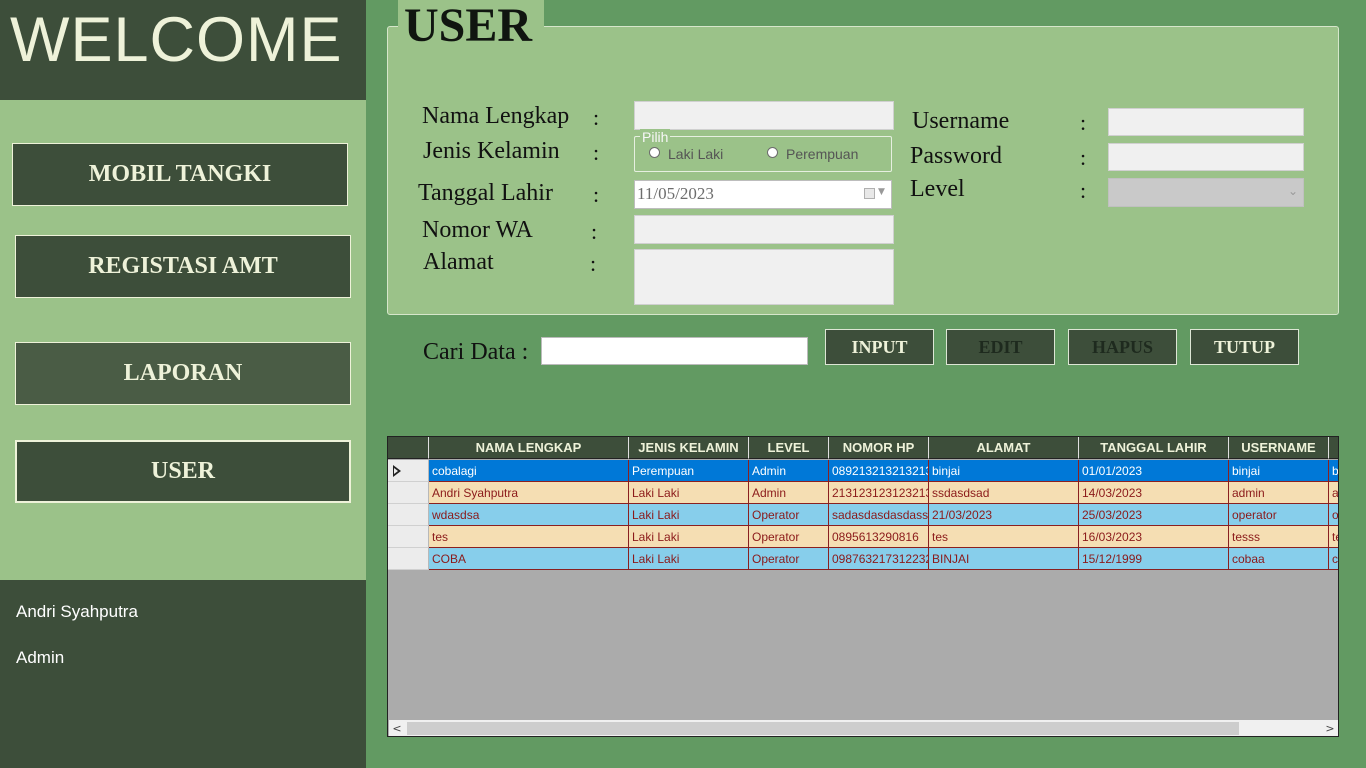 This screenshot has height=768, width=1366. What do you see at coordinates (1000, 347) in the screenshot?
I see `edit-button: EDIT` at bounding box center [1000, 347].